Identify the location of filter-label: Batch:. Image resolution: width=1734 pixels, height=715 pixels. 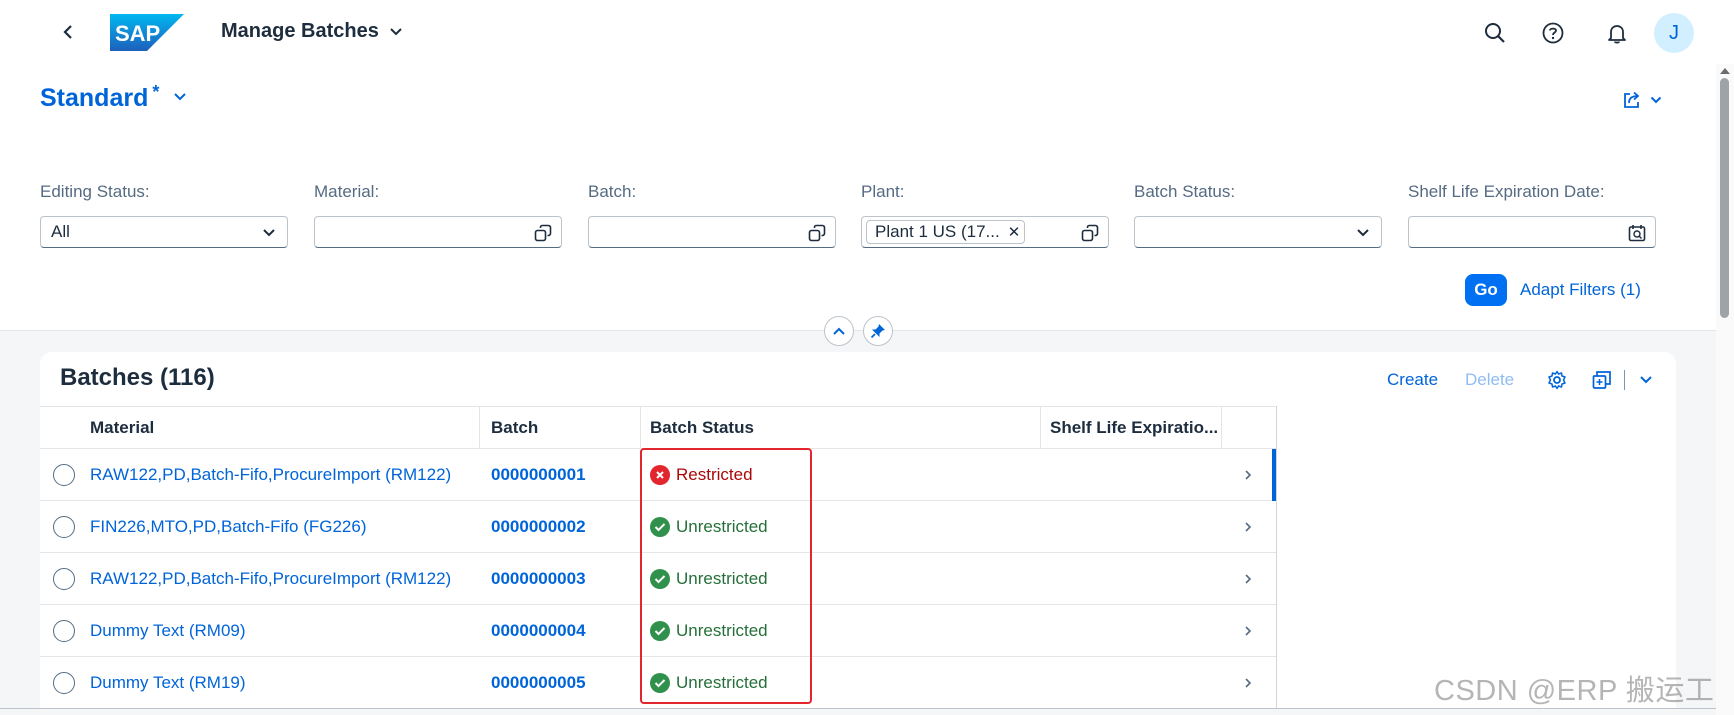
(612, 191).